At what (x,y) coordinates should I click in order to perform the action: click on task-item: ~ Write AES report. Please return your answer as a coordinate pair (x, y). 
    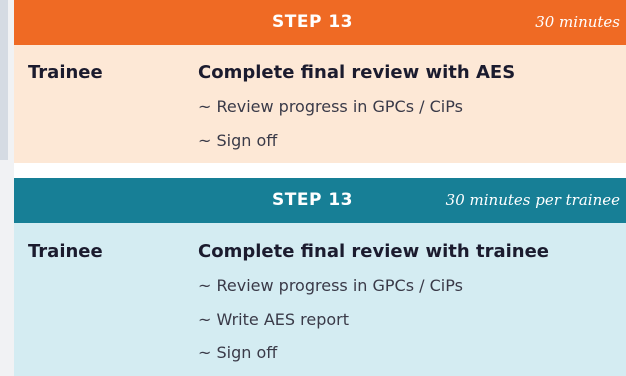
    Looking at the image, I should click on (273, 319).